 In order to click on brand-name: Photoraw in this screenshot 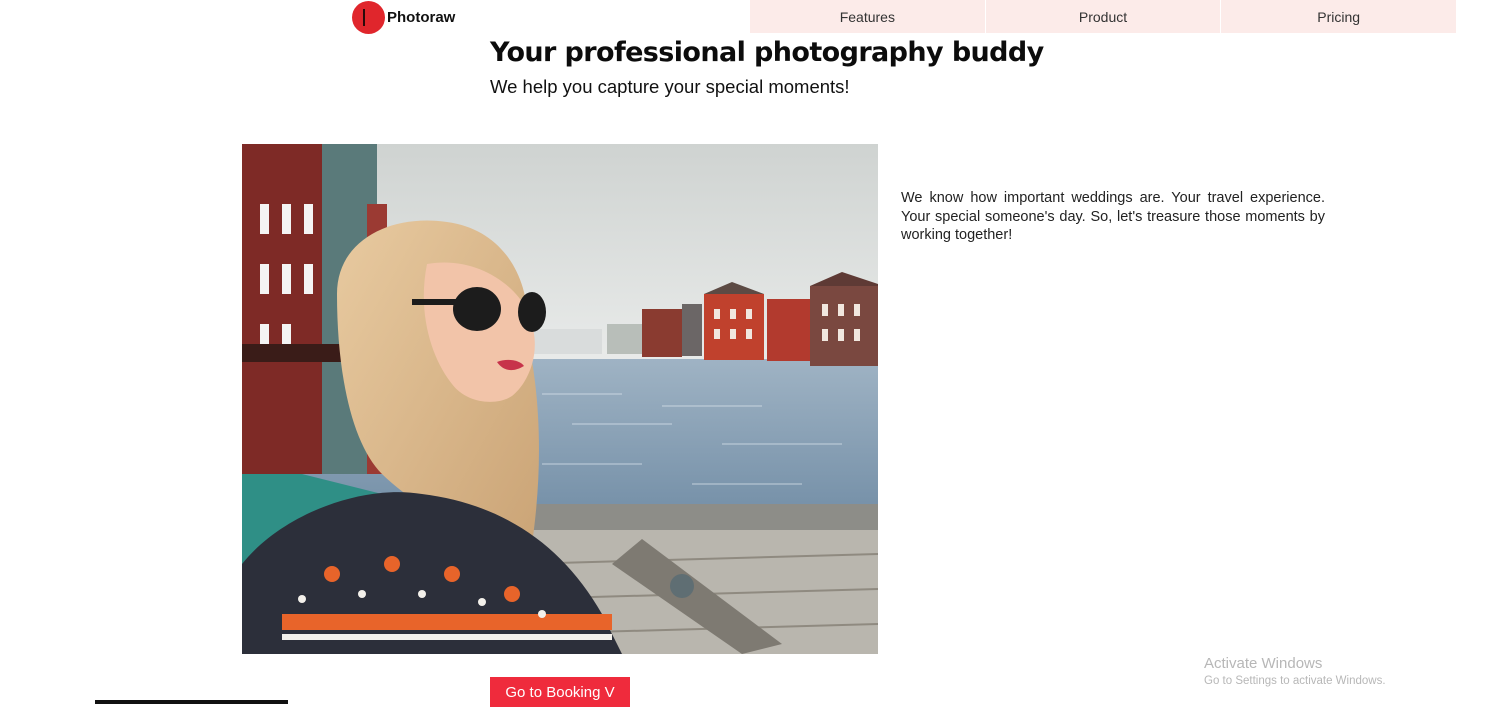, I will do `click(421, 17)`.